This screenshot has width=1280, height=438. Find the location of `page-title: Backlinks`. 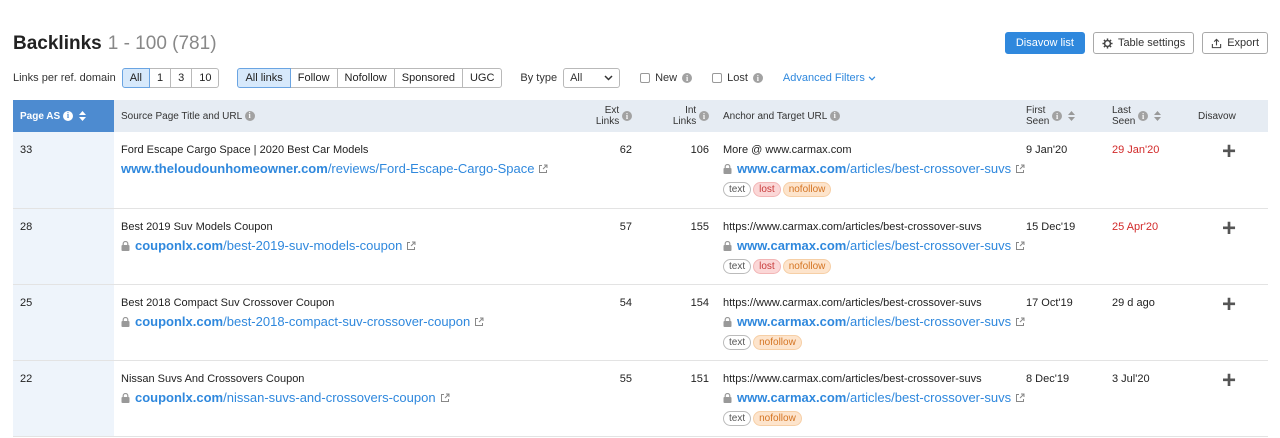

page-title: Backlinks is located at coordinates (57, 43).